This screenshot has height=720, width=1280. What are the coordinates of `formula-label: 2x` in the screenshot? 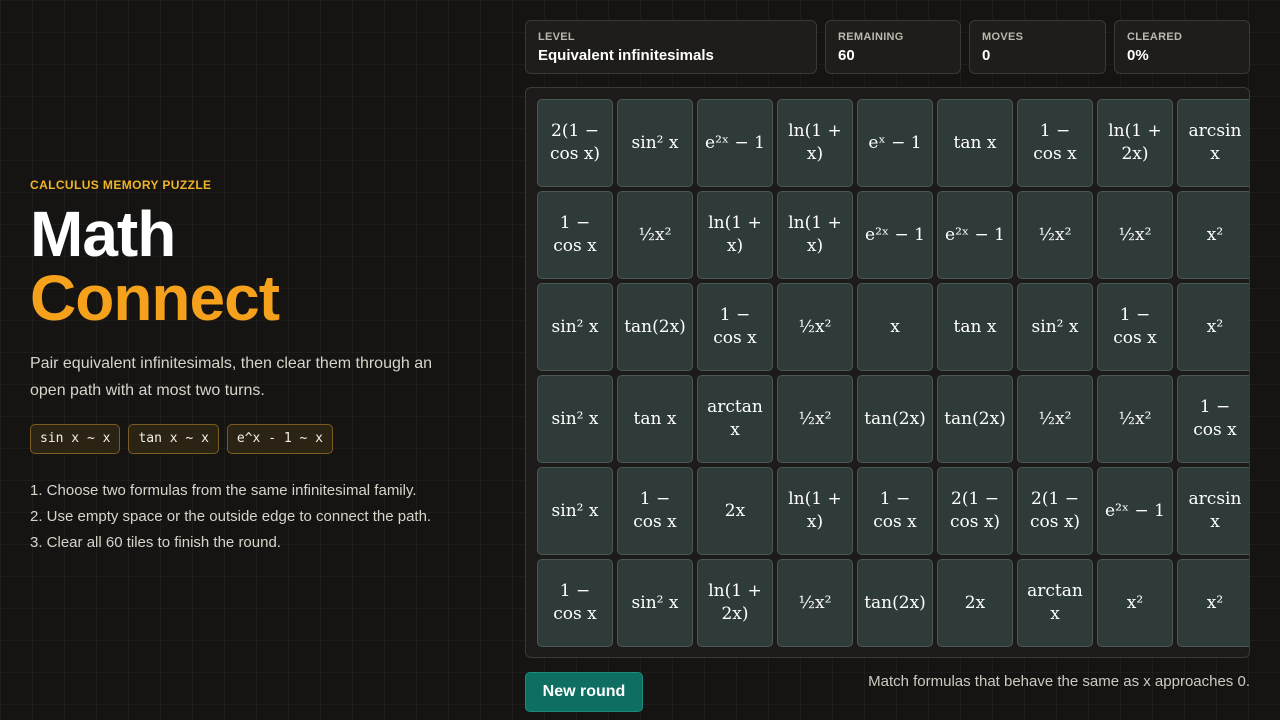 It's located at (975, 602).